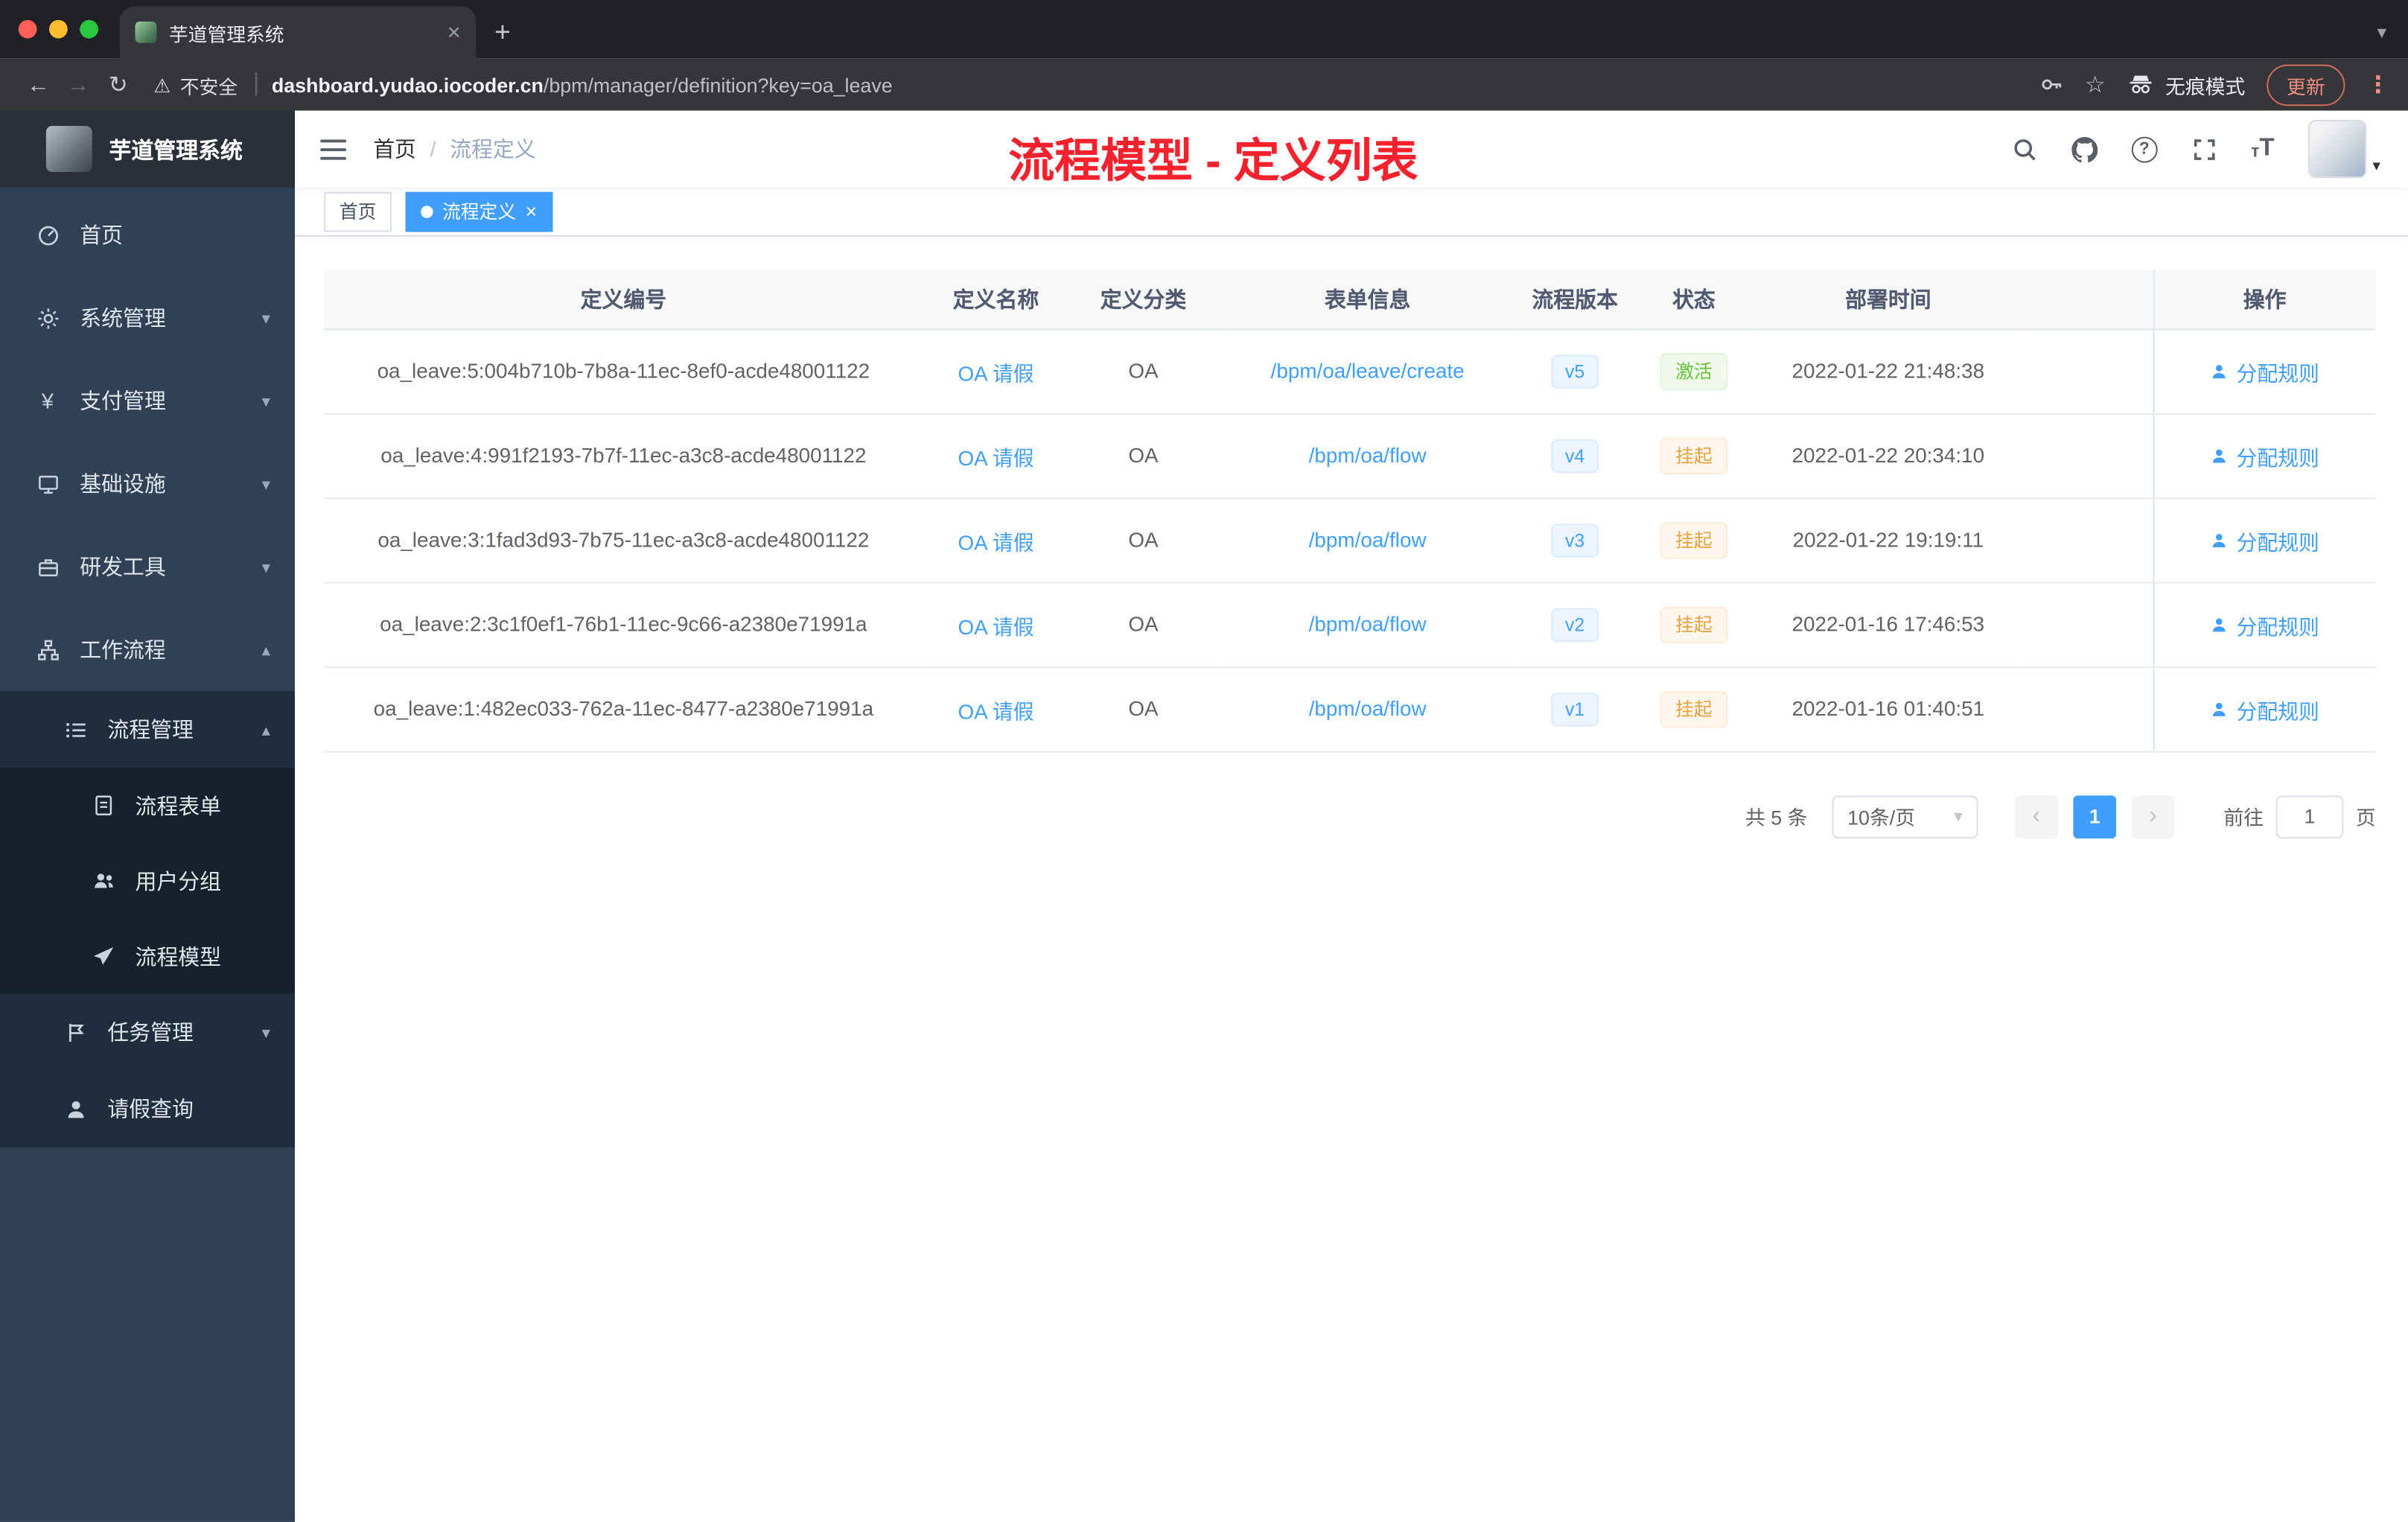 This screenshot has height=1522, width=2408. Describe the element at coordinates (146, 32) in the screenshot. I see `tab-favicon-icon` at that location.